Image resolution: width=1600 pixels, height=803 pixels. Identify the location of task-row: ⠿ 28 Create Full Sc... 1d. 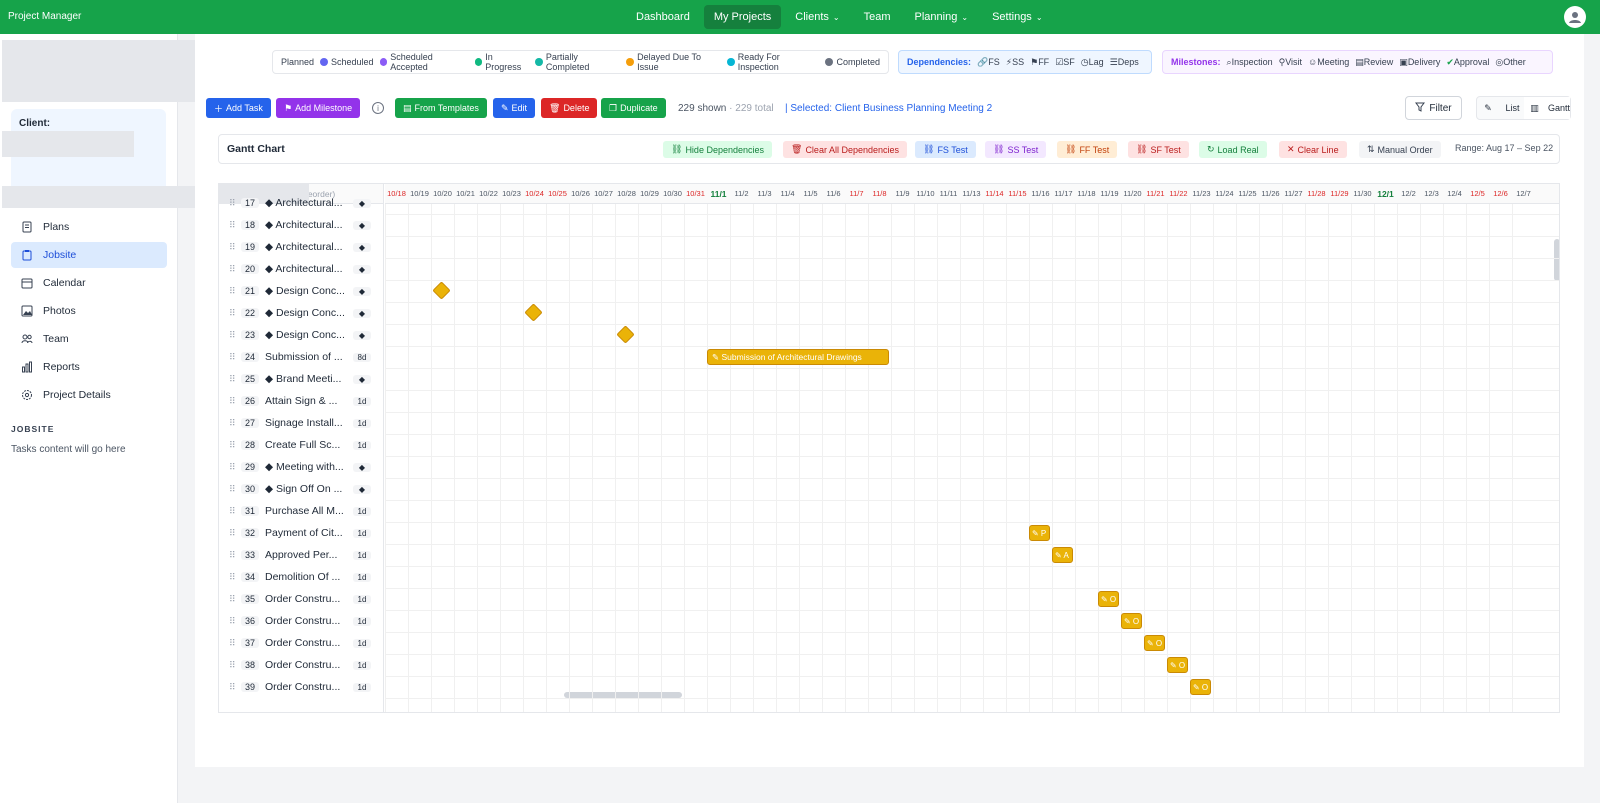
(301, 445).